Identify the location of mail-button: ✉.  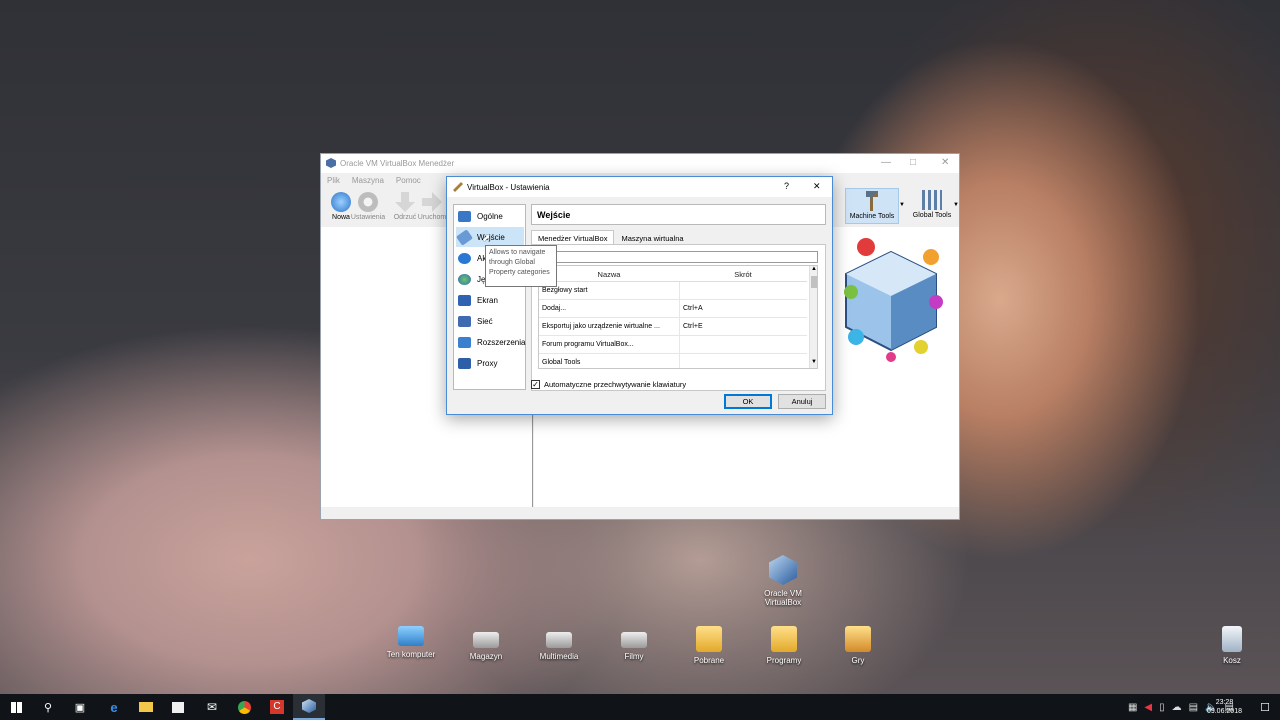
(212, 707).